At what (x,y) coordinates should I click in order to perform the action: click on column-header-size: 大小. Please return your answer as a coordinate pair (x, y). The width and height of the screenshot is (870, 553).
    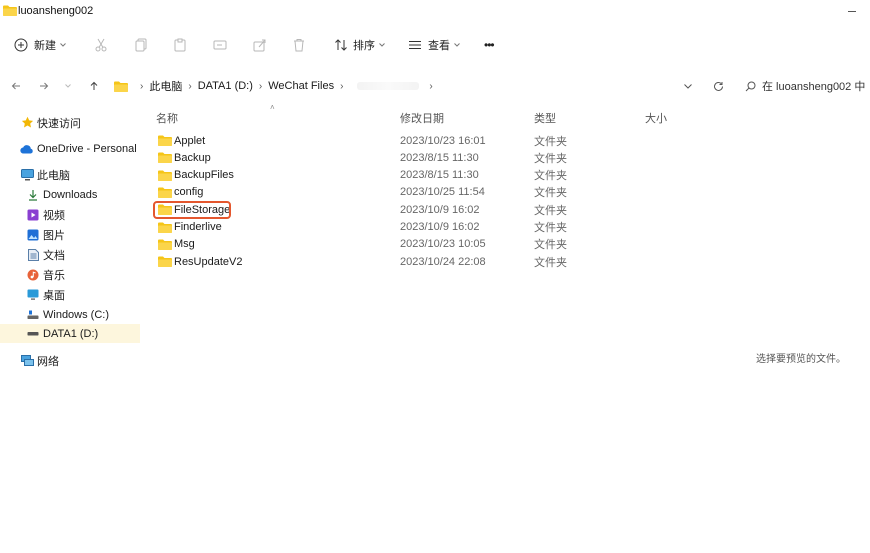
    Looking at the image, I should click on (656, 118).